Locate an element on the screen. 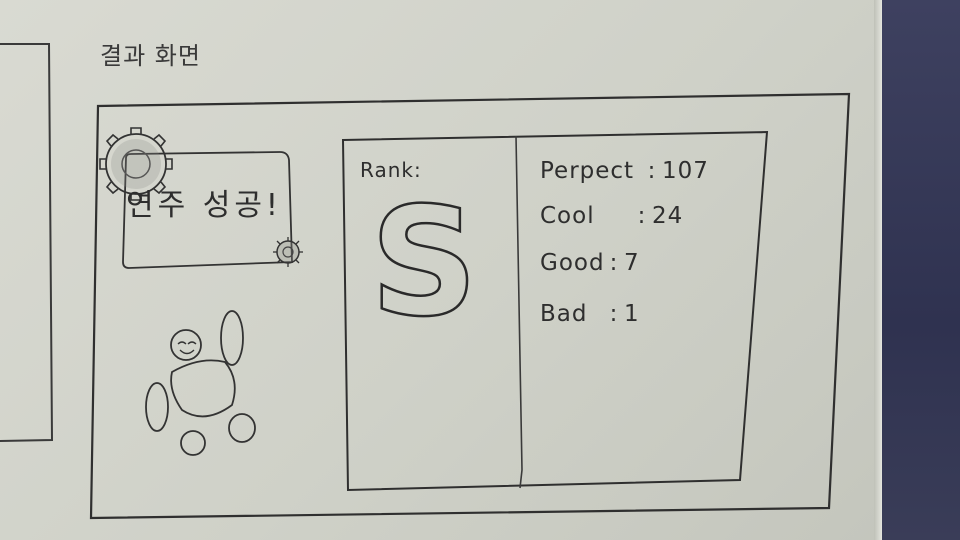 This screenshot has width=960, height=540. stat-good: Good:7 is located at coordinates (590, 263).